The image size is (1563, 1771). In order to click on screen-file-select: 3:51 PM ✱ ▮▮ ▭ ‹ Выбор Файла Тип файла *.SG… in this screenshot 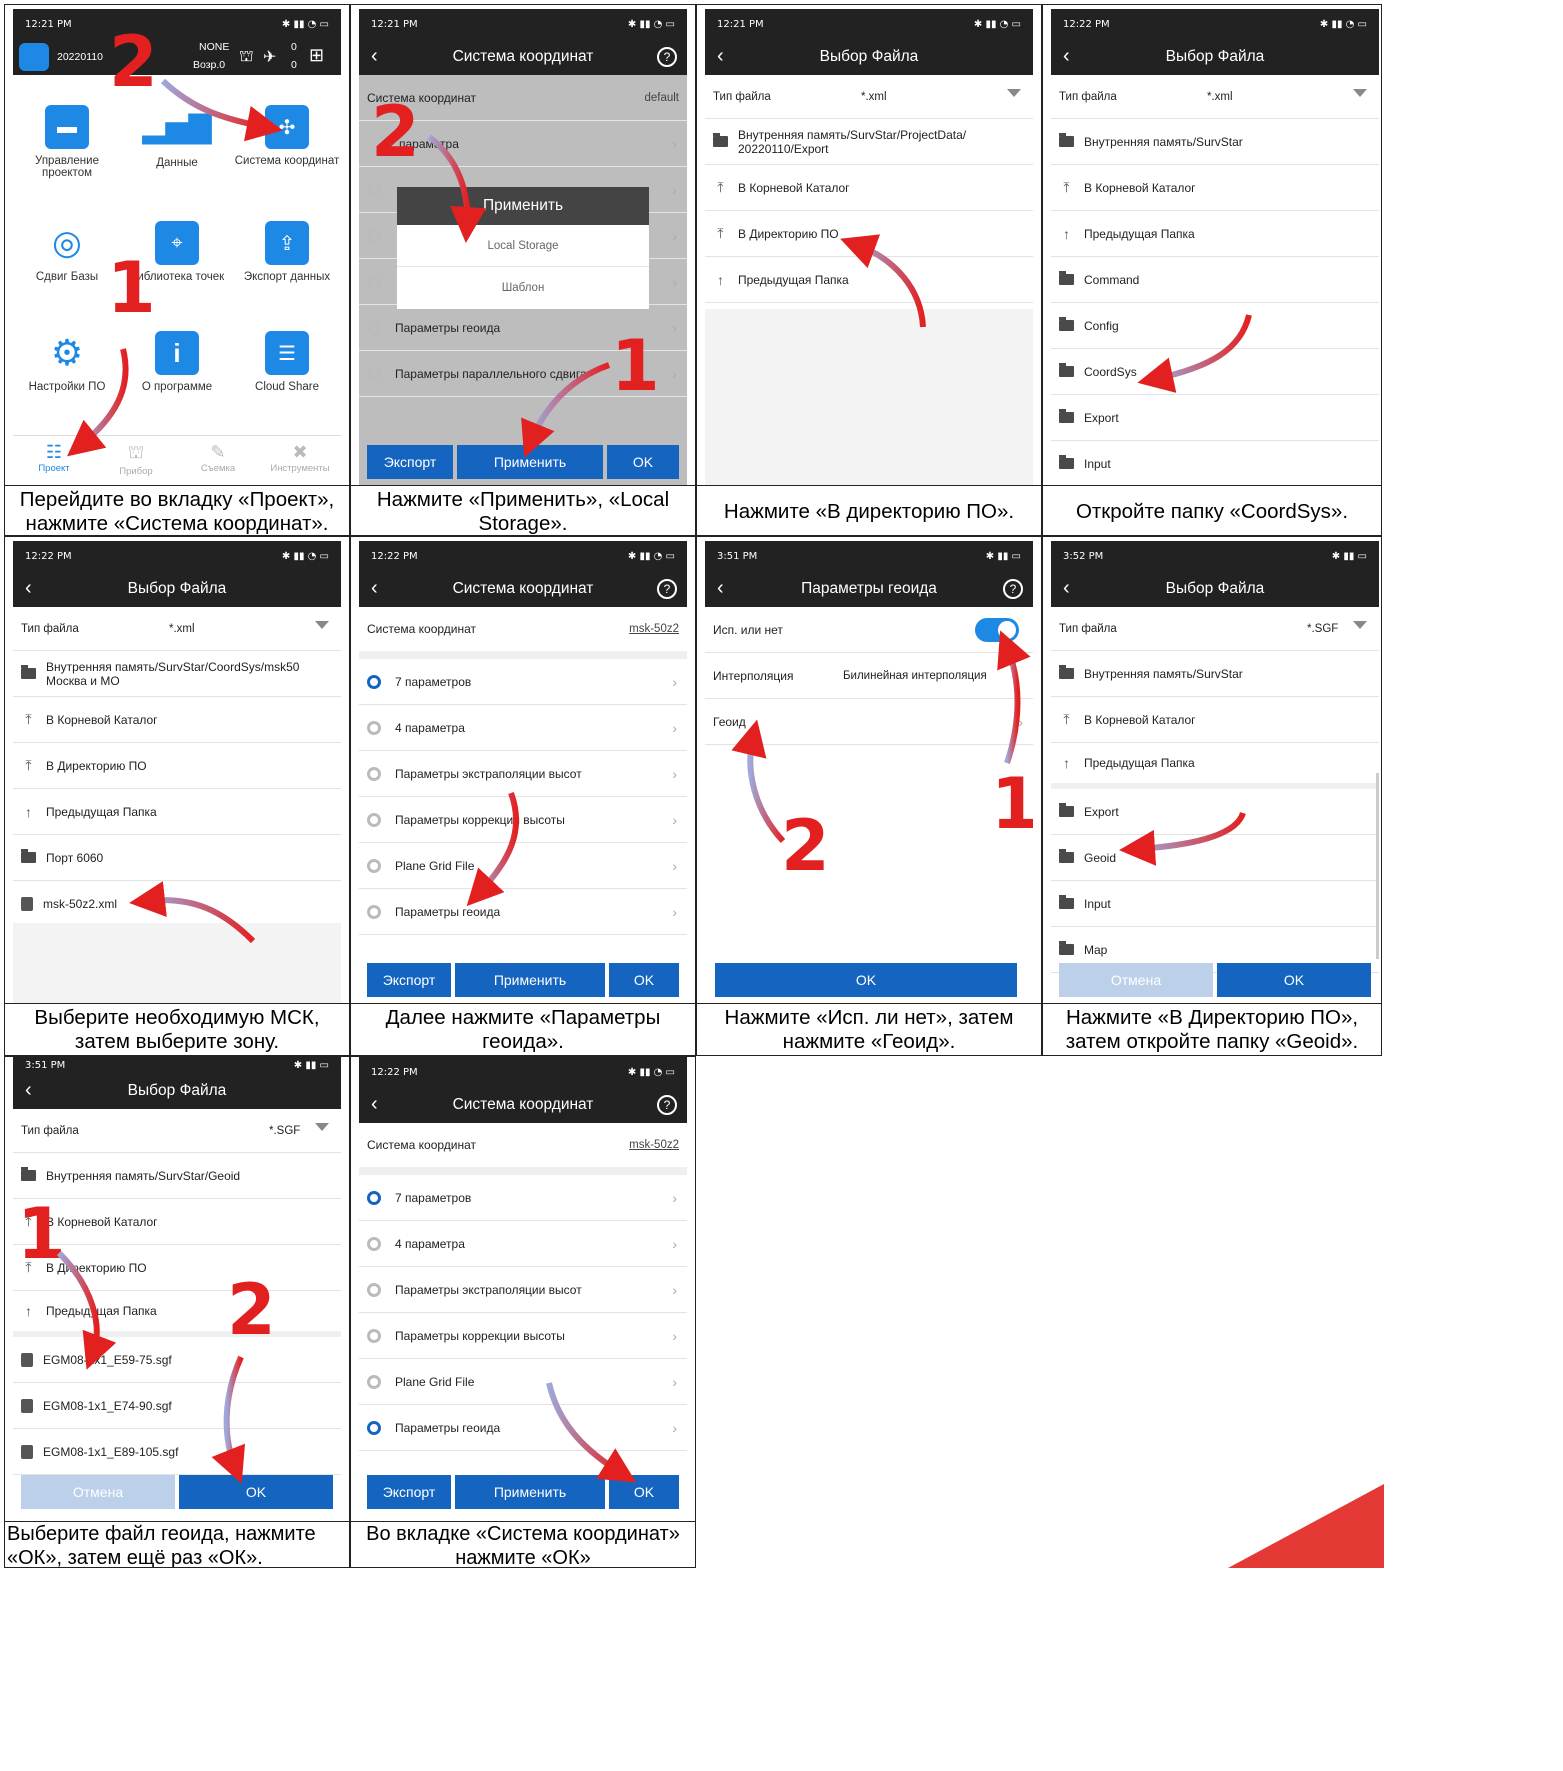, I will do `click(177, 1288)`.